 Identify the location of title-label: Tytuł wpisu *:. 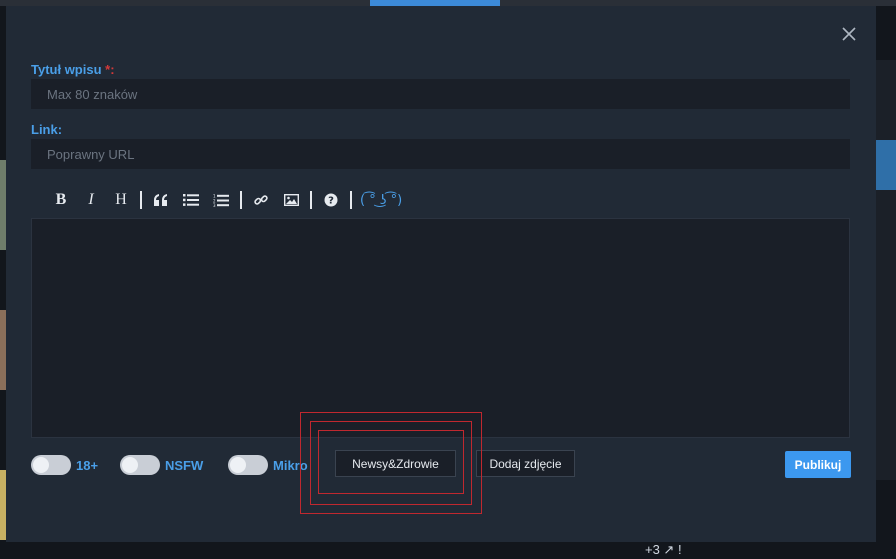
(73, 69).